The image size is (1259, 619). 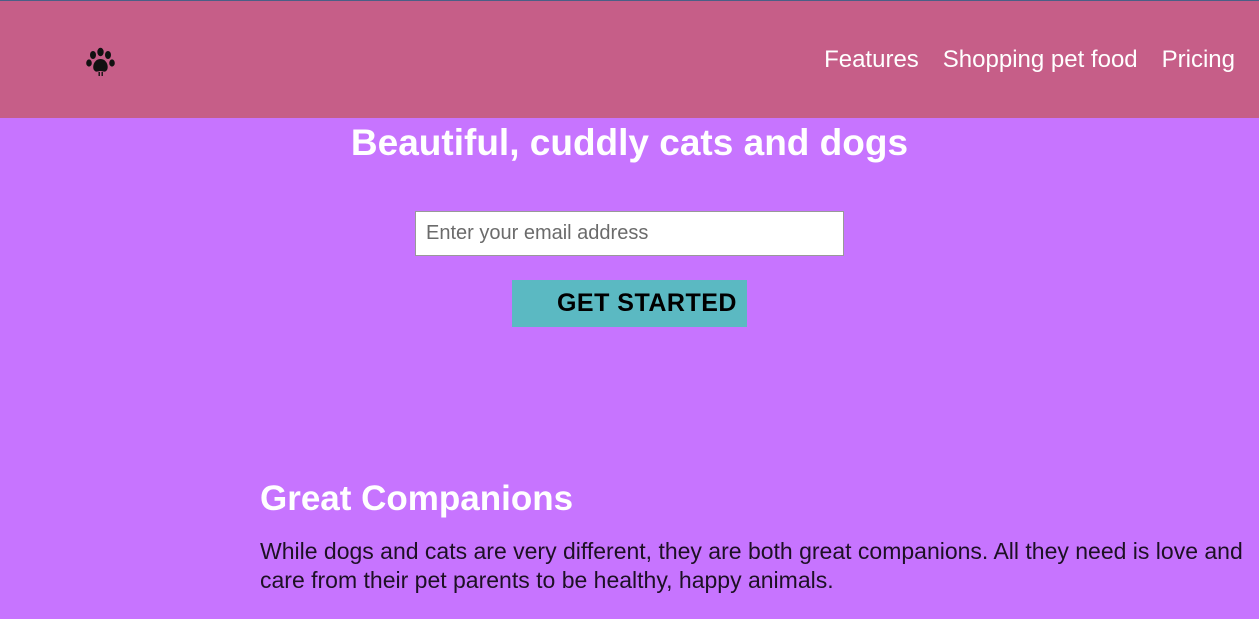 I want to click on get-started-button: GET STARTED, so click(x=629, y=303).